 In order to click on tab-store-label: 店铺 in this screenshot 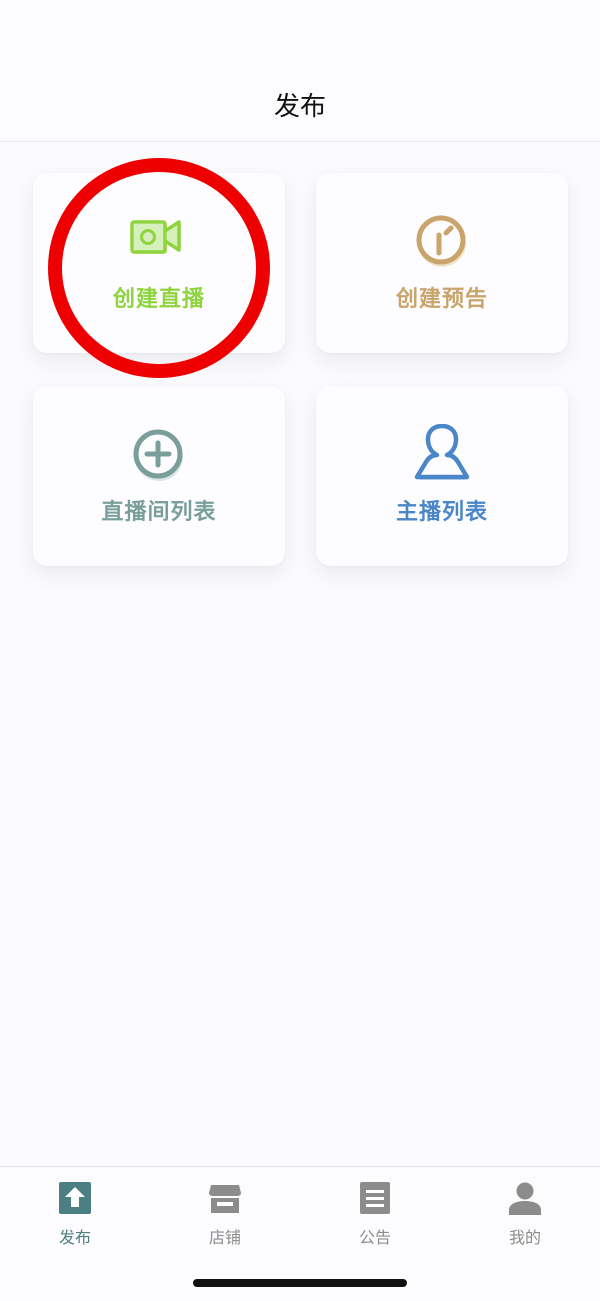, I will do `click(224, 1237)`.